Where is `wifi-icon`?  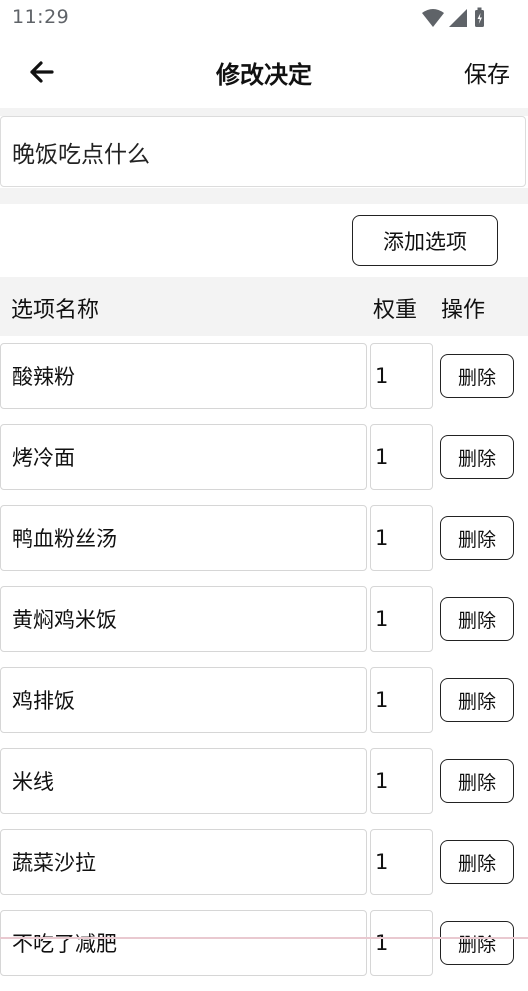 wifi-icon is located at coordinates (433, 18).